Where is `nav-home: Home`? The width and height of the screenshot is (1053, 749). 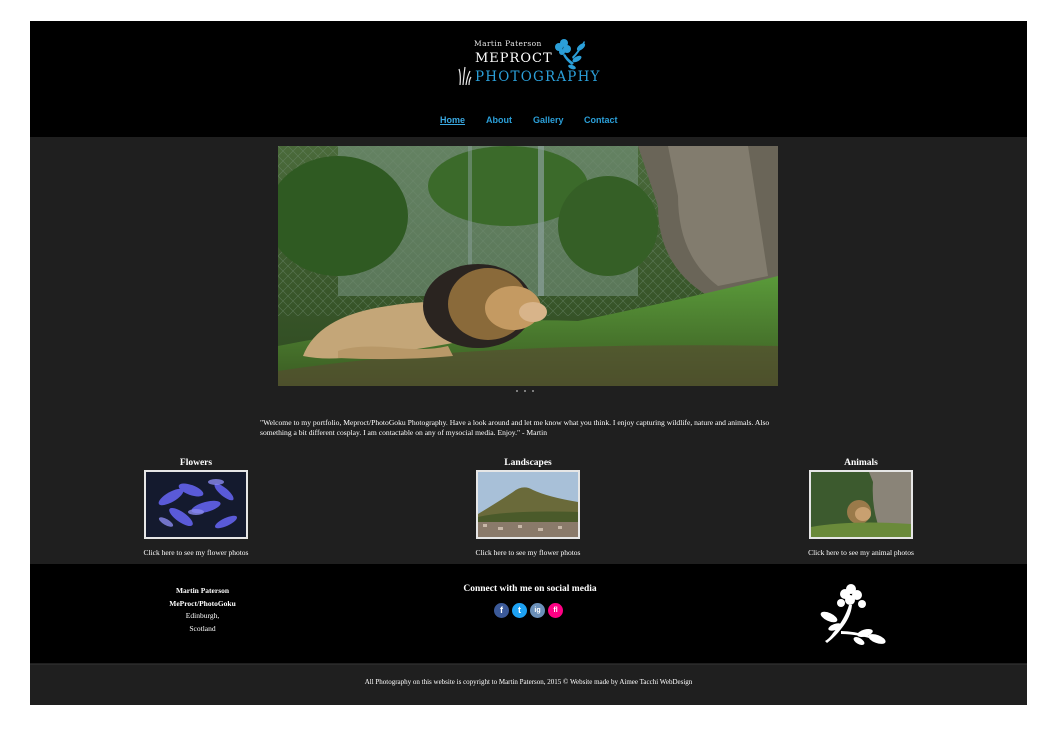
nav-home: Home is located at coordinates (452, 120).